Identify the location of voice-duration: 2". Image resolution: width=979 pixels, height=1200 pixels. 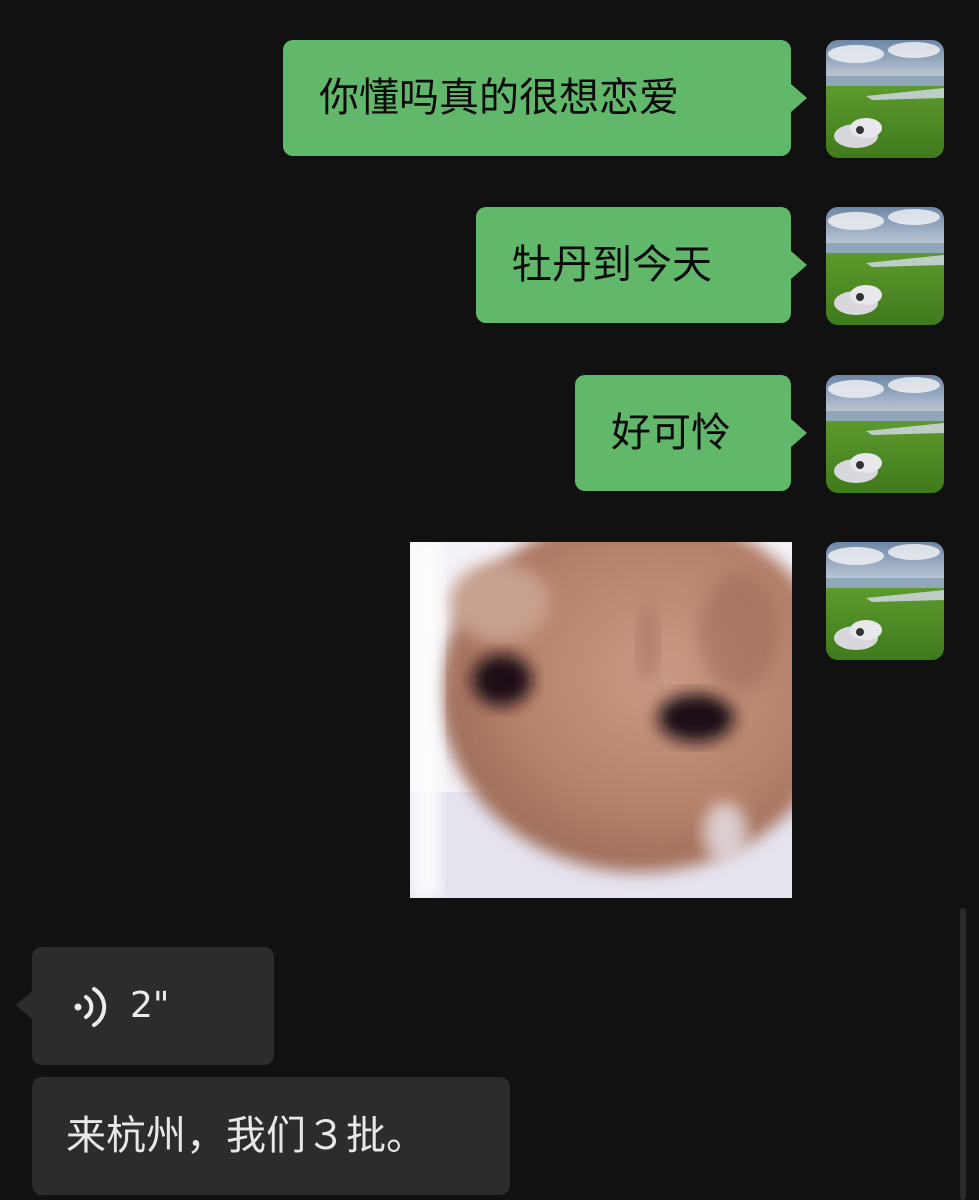
(150, 1005).